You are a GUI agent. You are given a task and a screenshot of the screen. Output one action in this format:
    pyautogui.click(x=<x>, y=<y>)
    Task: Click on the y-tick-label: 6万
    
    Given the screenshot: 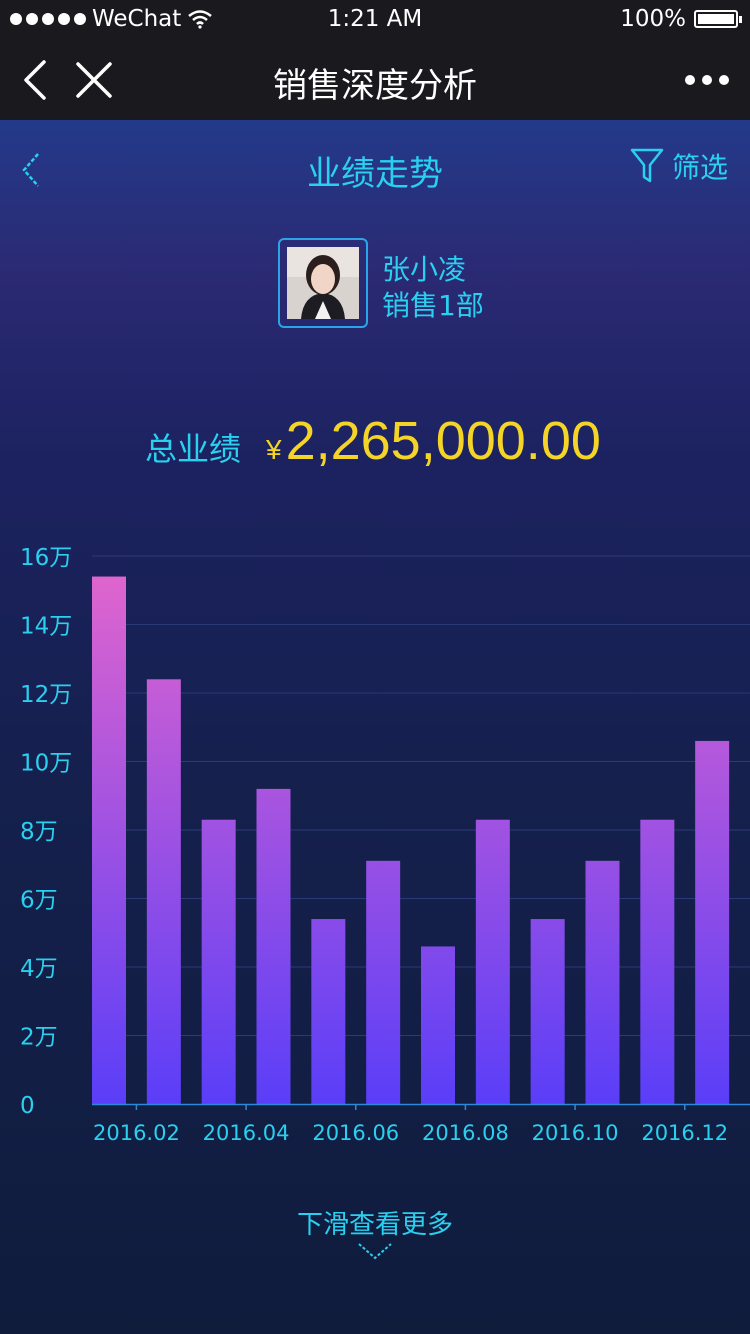 What is the action you would take?
    pyautogui.click(x=39, y=901)
    